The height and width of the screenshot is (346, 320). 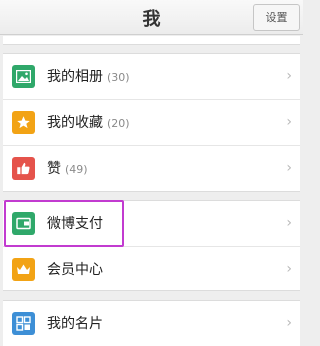 What do you see at coordinates (75, 324) in the screenshot?
I see `menu-item-label: 我的名片` at bounding box center [75, 324].